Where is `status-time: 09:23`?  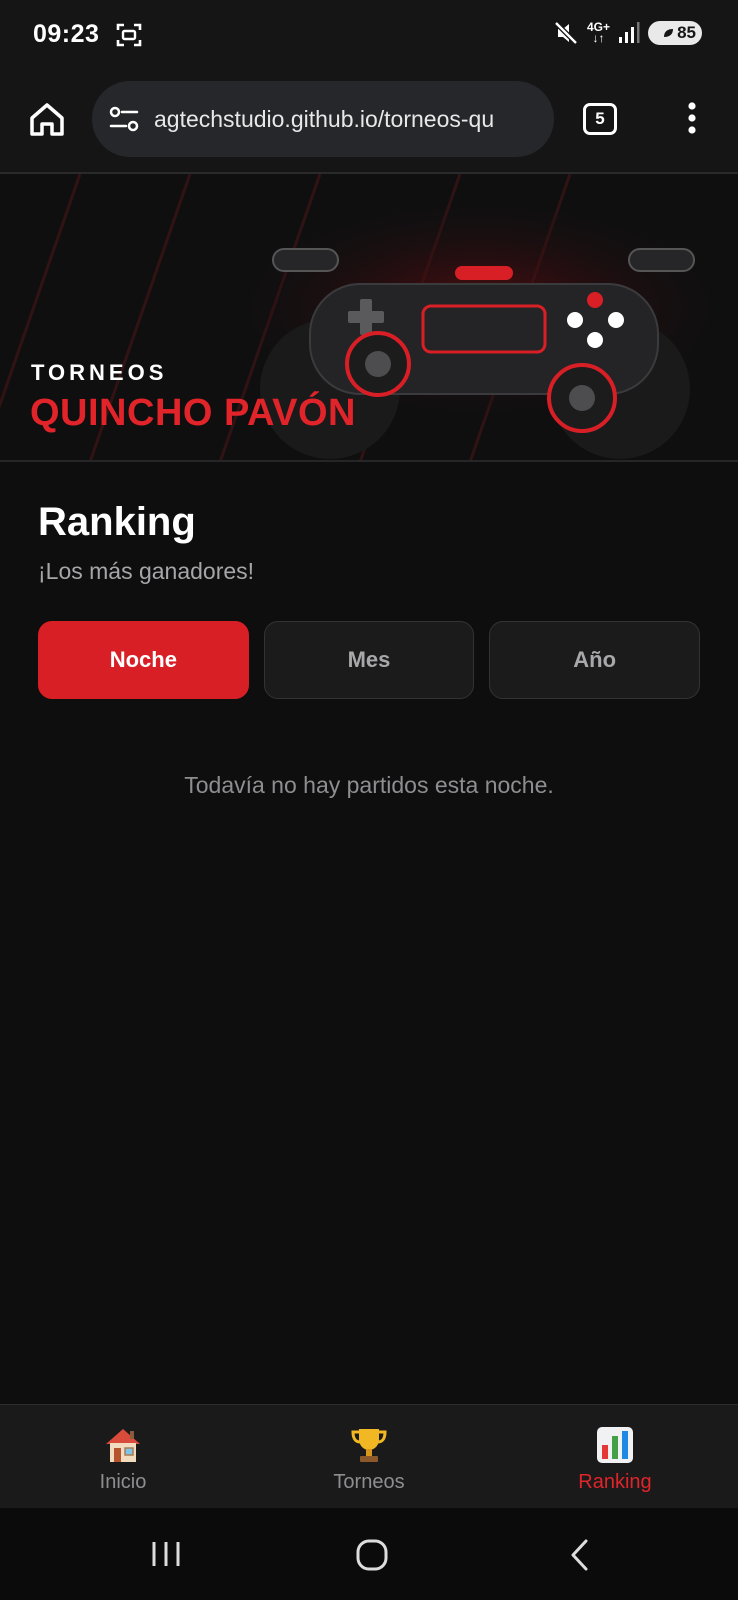 status-time: 09:23 is located at coordinates (66, 34).